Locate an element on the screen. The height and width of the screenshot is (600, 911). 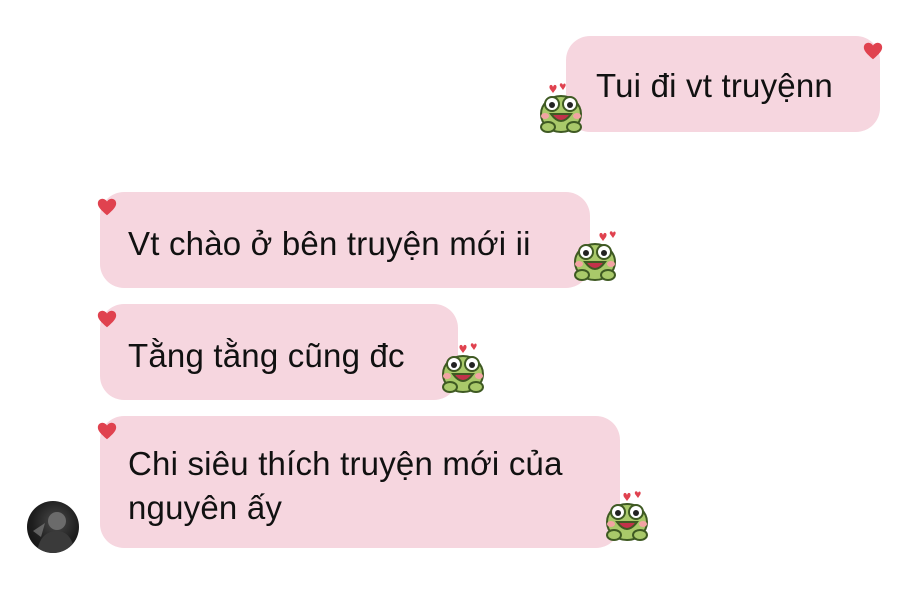
message-bubble-outgoing: Tui đi vt truyệnn is located at coordinates (723, 84).